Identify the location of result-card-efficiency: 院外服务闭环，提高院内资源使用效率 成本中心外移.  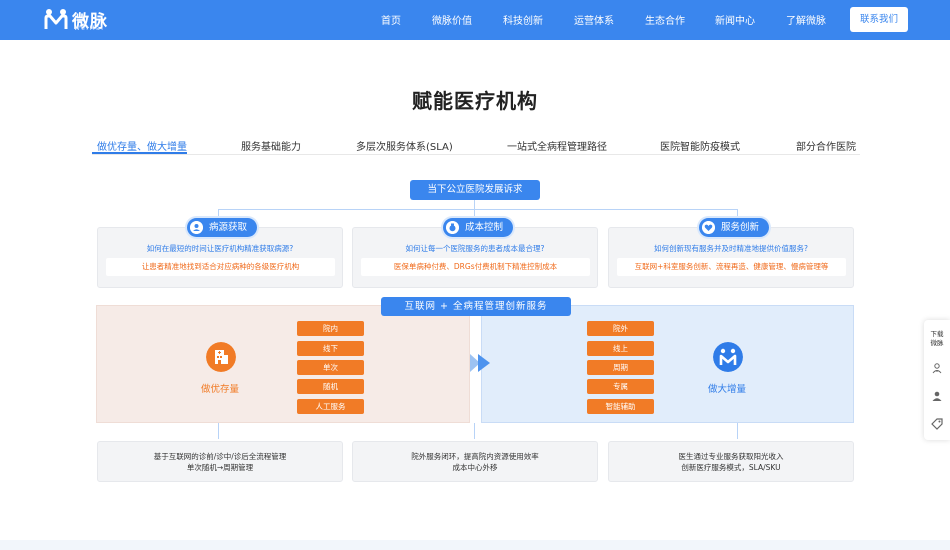
(475, 461).